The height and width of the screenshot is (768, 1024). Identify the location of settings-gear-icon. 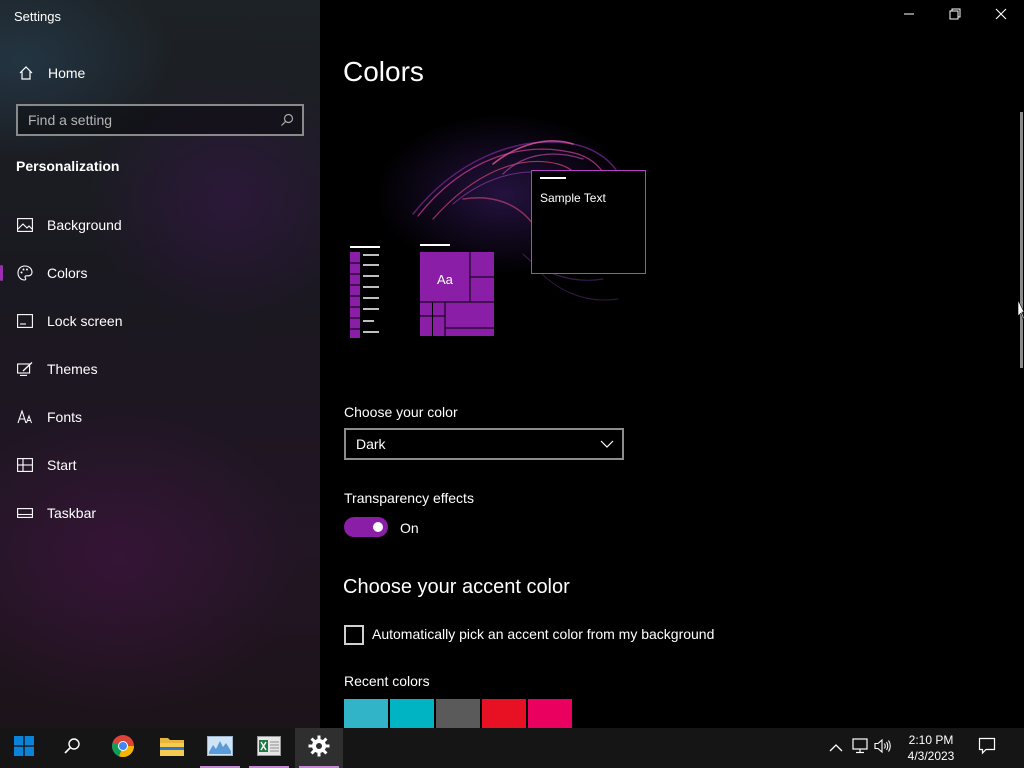
(319, 748).